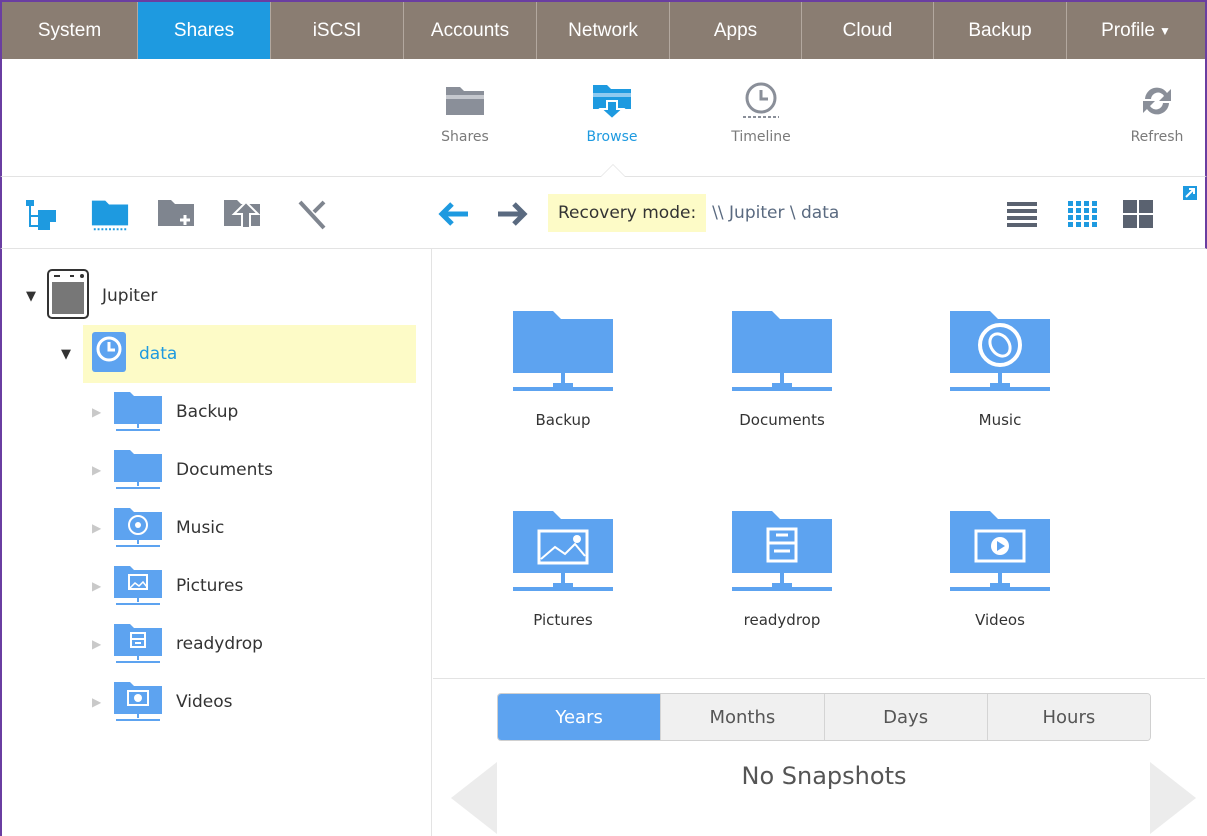  I want to click on segment-hours: Hours, so click(1068, 717).